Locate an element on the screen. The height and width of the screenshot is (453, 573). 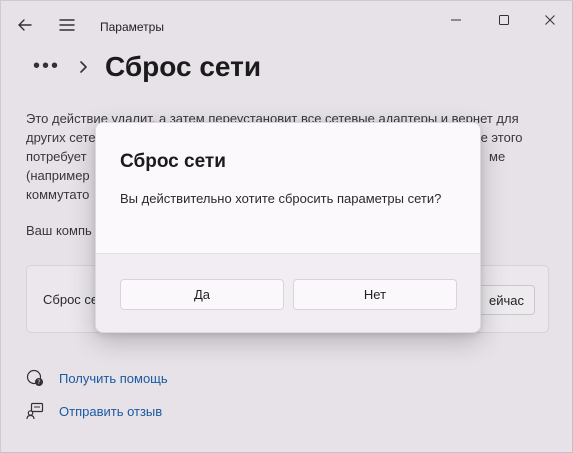
dialog-footer: Да Нет is located at coordinates (288, 292).